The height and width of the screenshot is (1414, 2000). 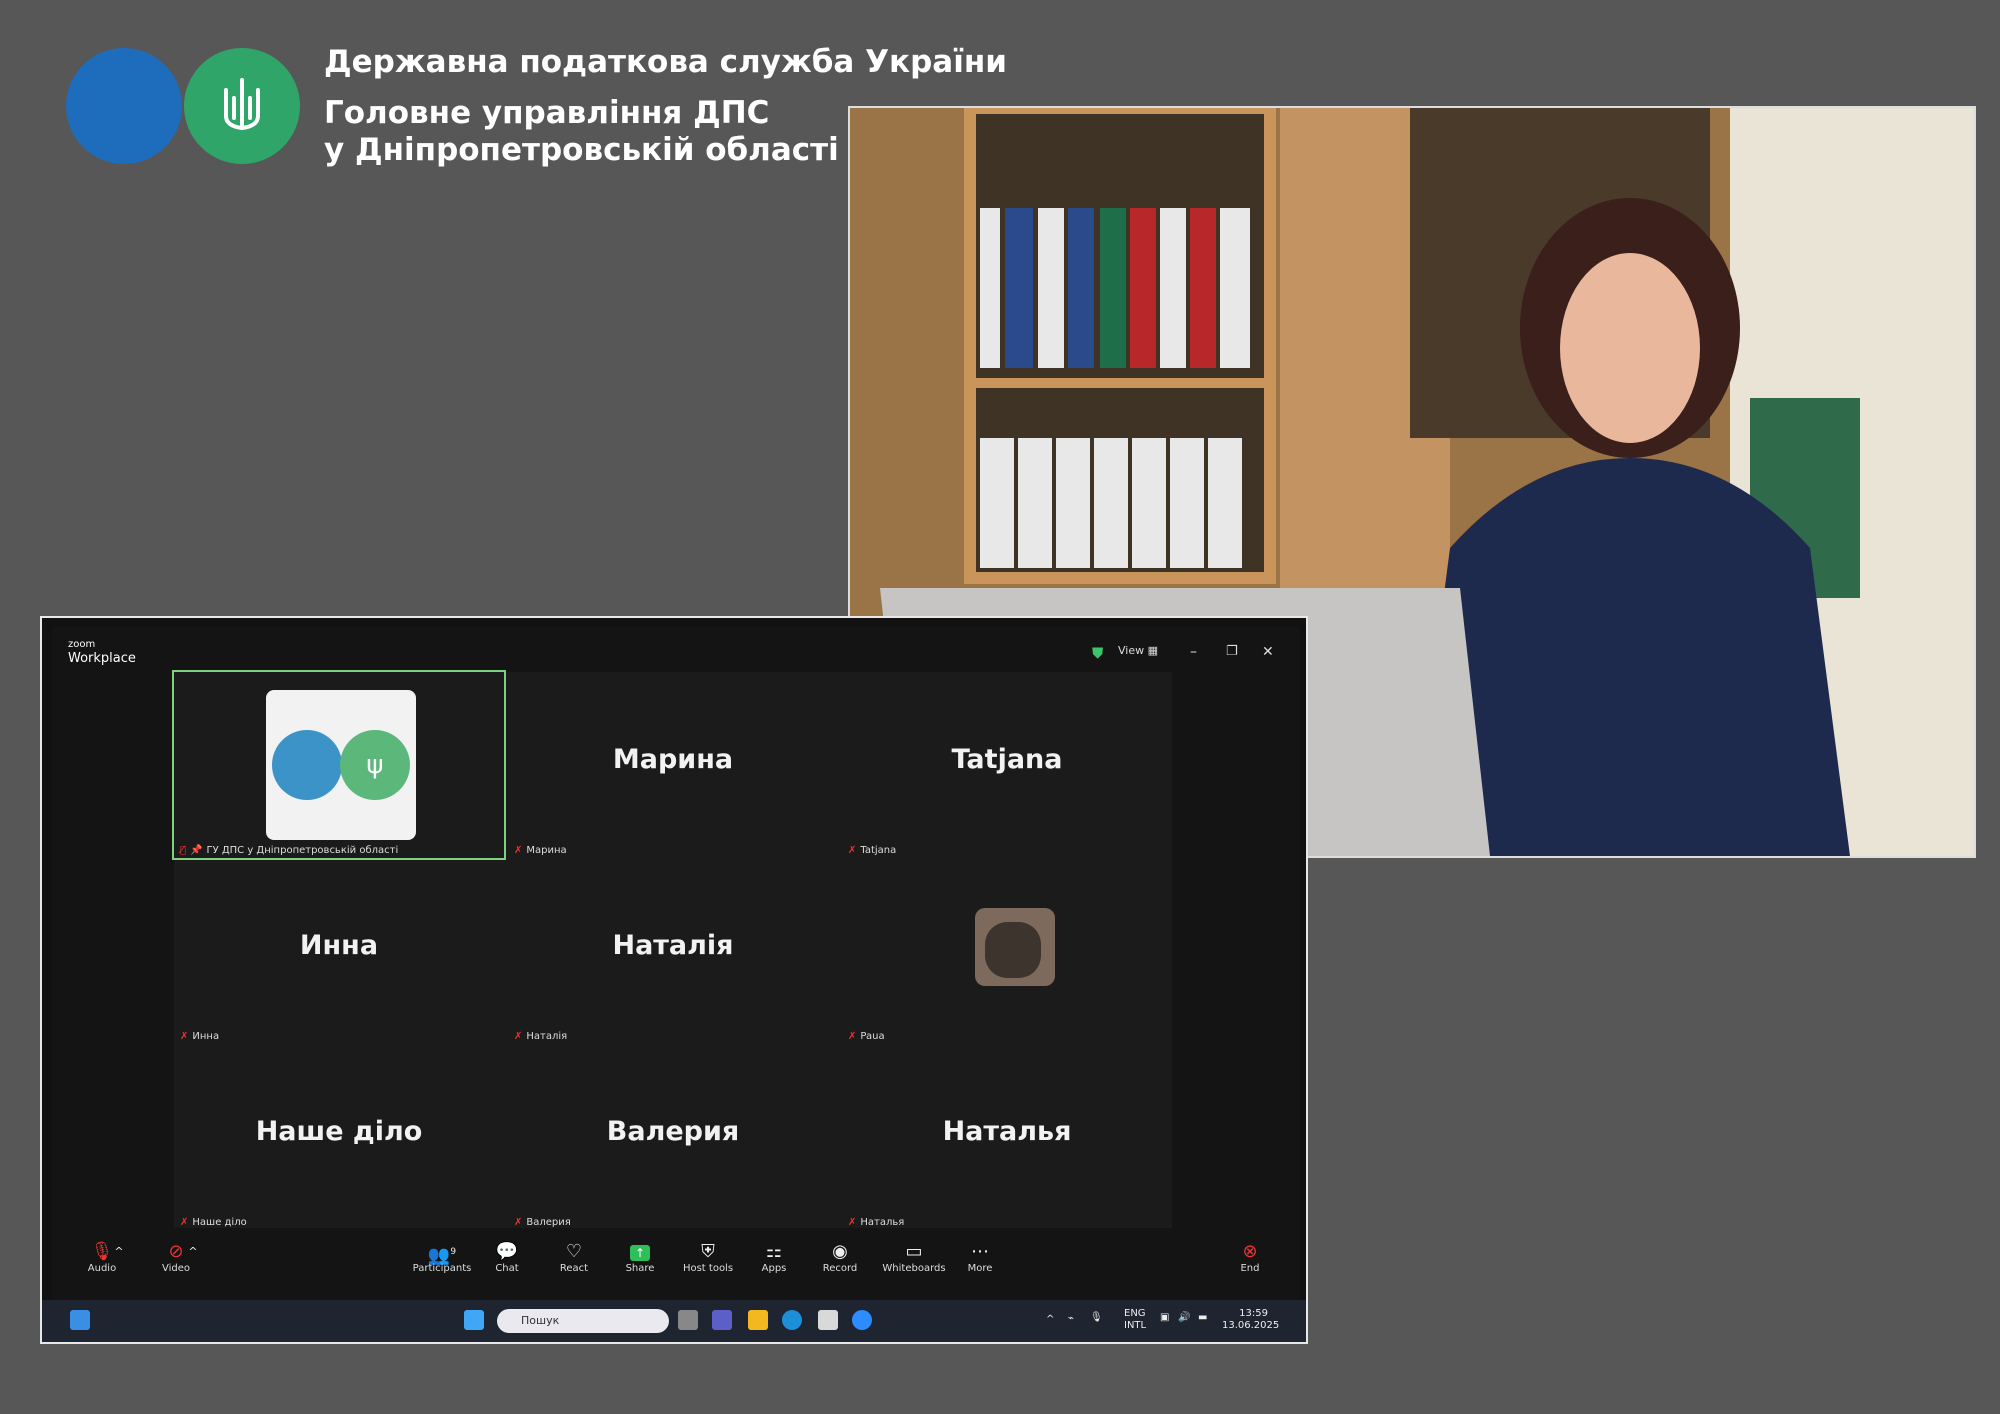 What do you see at coordinates (1268, 652) in the screenshot?
I see `close-icon: ✕` at bounding box center [1268, 652].